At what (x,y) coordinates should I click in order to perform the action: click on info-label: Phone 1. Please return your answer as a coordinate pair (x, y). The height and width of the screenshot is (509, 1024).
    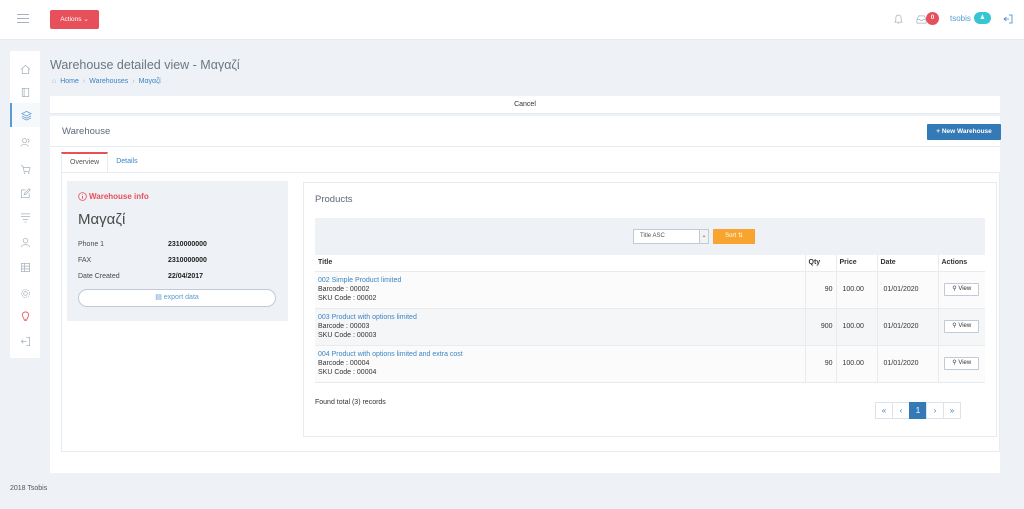
    Looking at the image, I should click on (91, 244).